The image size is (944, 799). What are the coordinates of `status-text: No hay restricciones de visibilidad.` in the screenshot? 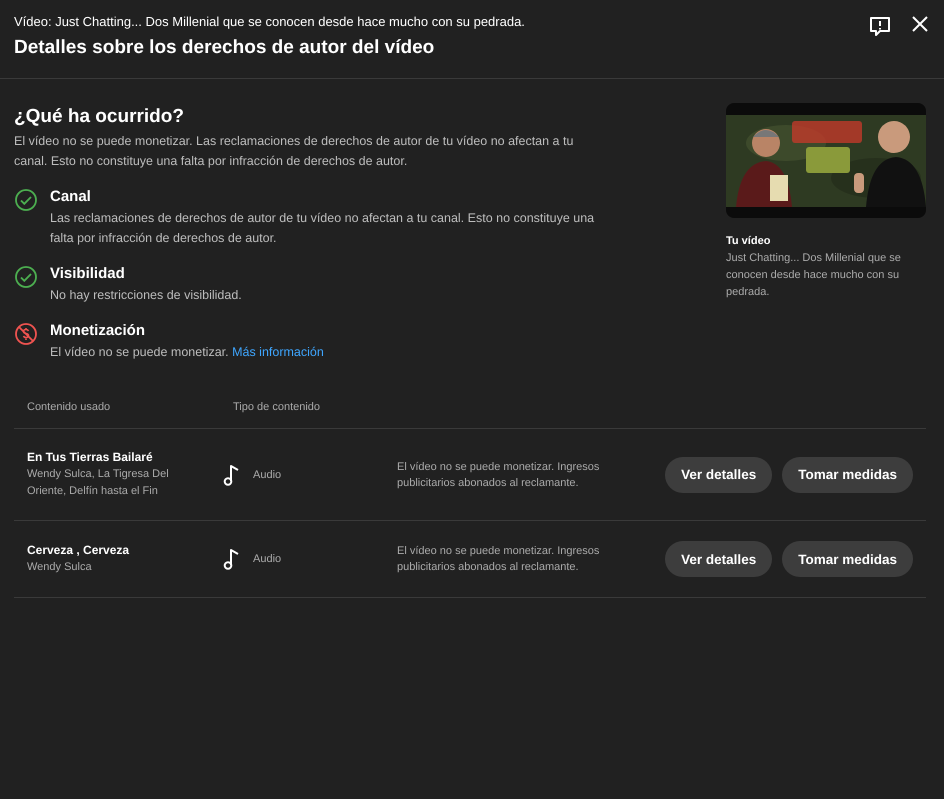 It's located at (146, 295).